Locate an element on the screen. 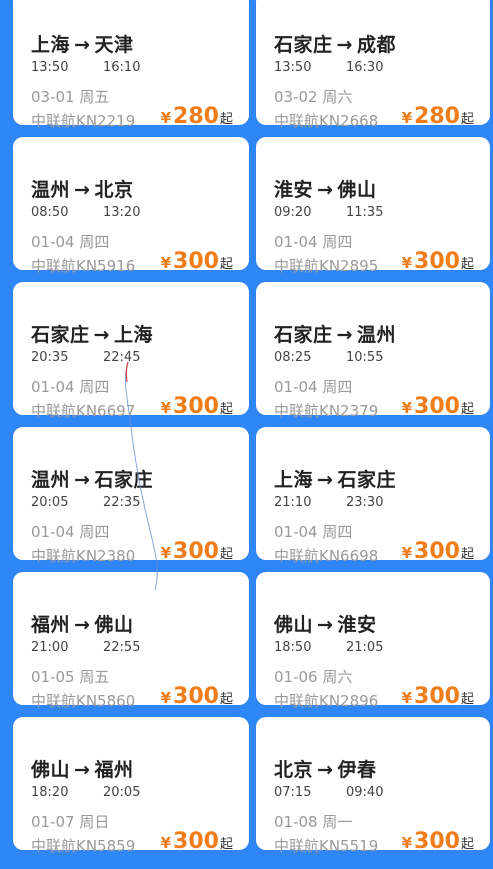 The image size is (493, 869). route: 淮安 → 佛山 is located at coordinates (325, 188).